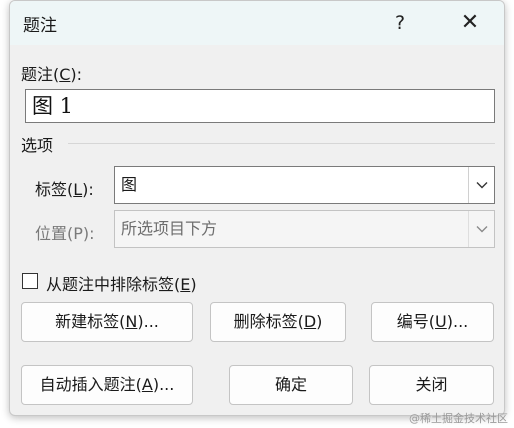 This screenshot has width=514, height=428. What do you see at coordinates (431, 385) in the screenshot?
I see `close-button: 关闭` at bounding box center [431, 385].